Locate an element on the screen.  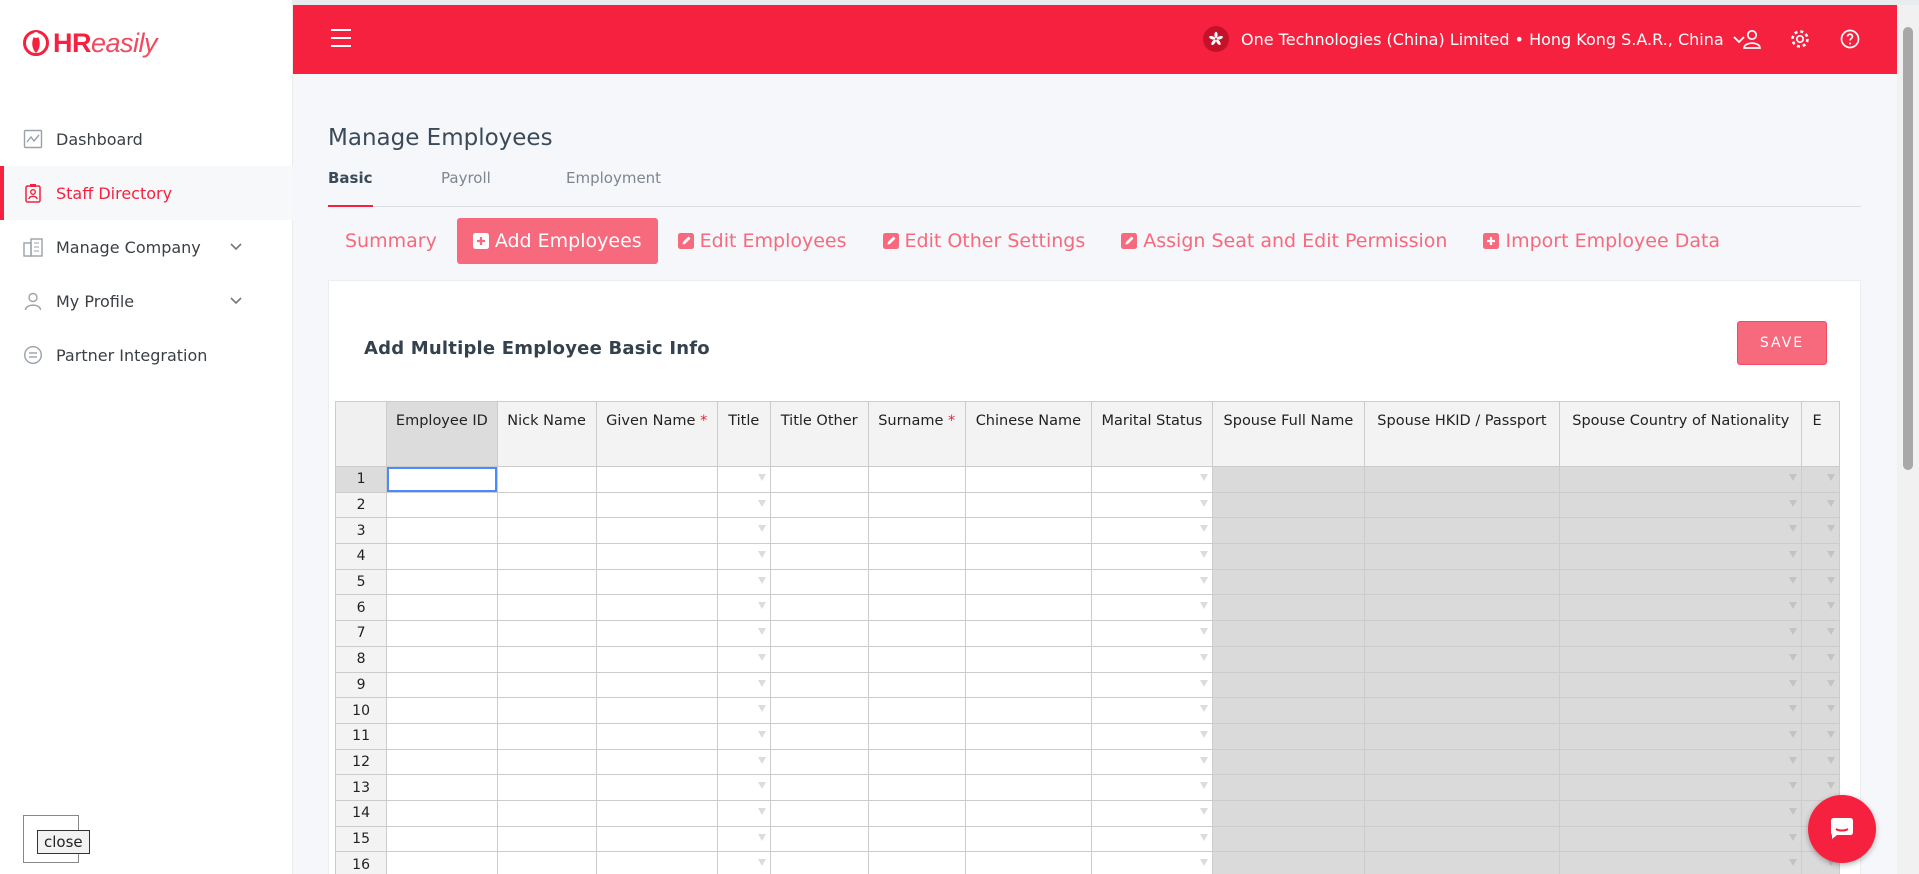
column-header-title: Title is located at coordinates (743, 434).